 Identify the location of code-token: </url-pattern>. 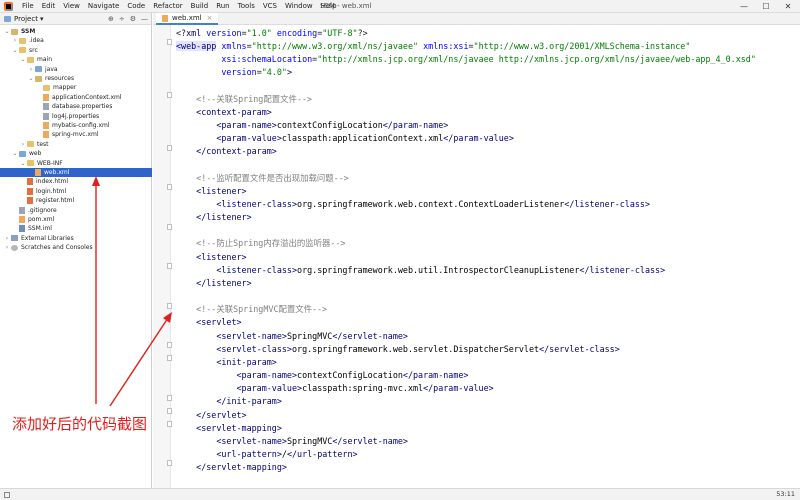
(322, 454).